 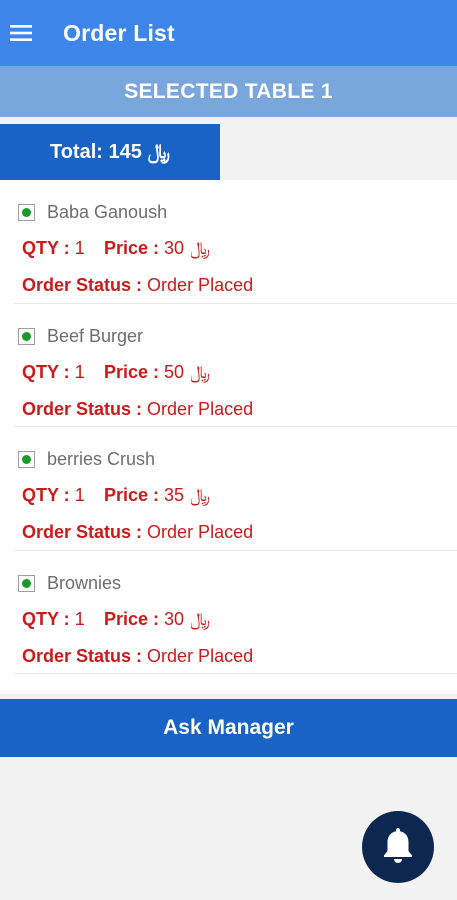 I want to click on item-name: Brownies, so click(x=84, y=582).